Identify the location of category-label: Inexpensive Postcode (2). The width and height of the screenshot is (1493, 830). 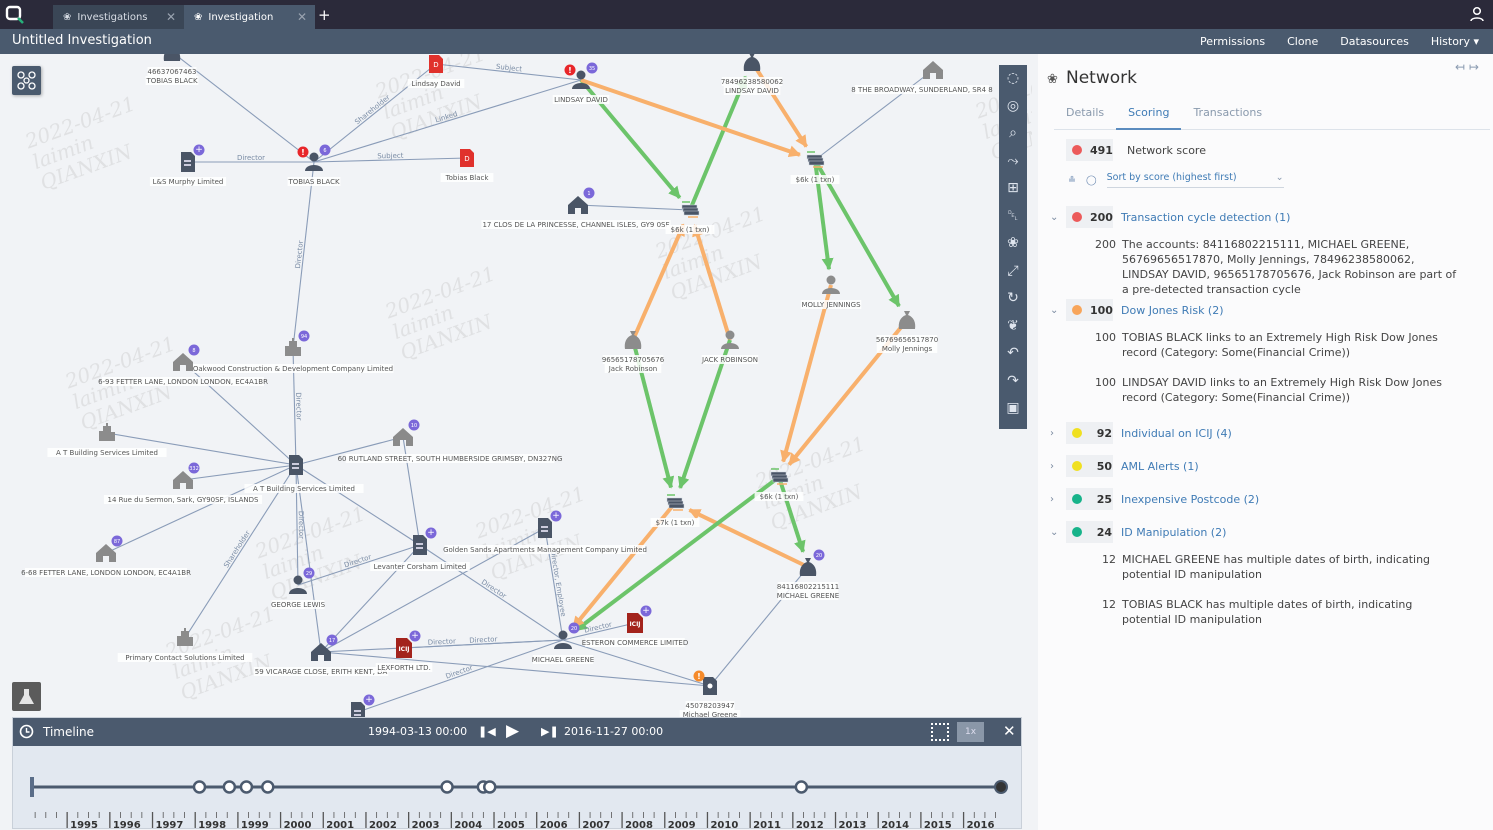
(1190, 499).